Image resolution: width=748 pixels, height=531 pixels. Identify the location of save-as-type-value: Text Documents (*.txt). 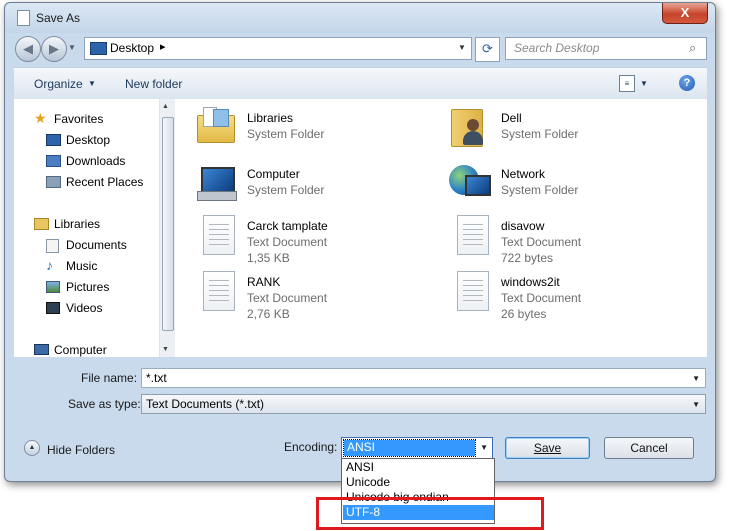
(205, 404).